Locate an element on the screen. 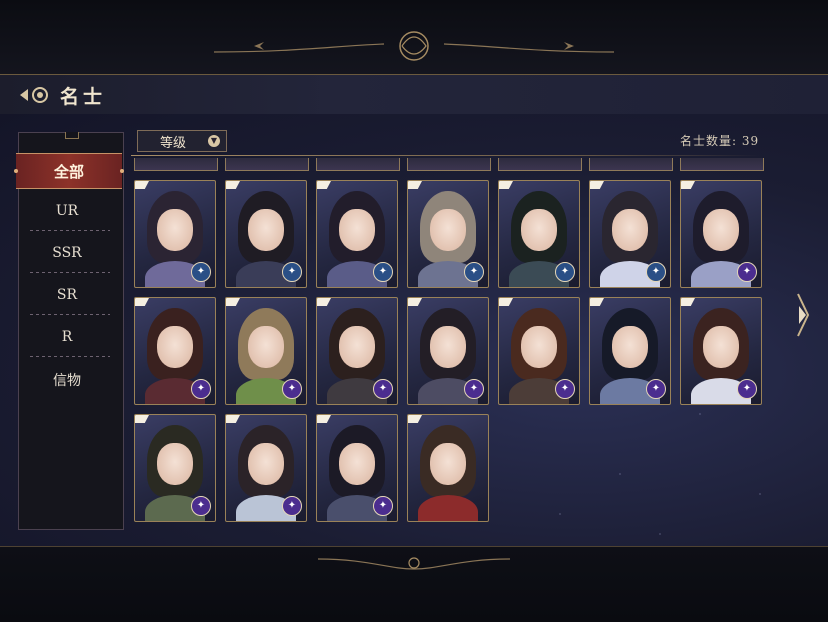 The width and height of the screenshot is (828, 622). sidebar-notch is located at coordinates (72, 135).